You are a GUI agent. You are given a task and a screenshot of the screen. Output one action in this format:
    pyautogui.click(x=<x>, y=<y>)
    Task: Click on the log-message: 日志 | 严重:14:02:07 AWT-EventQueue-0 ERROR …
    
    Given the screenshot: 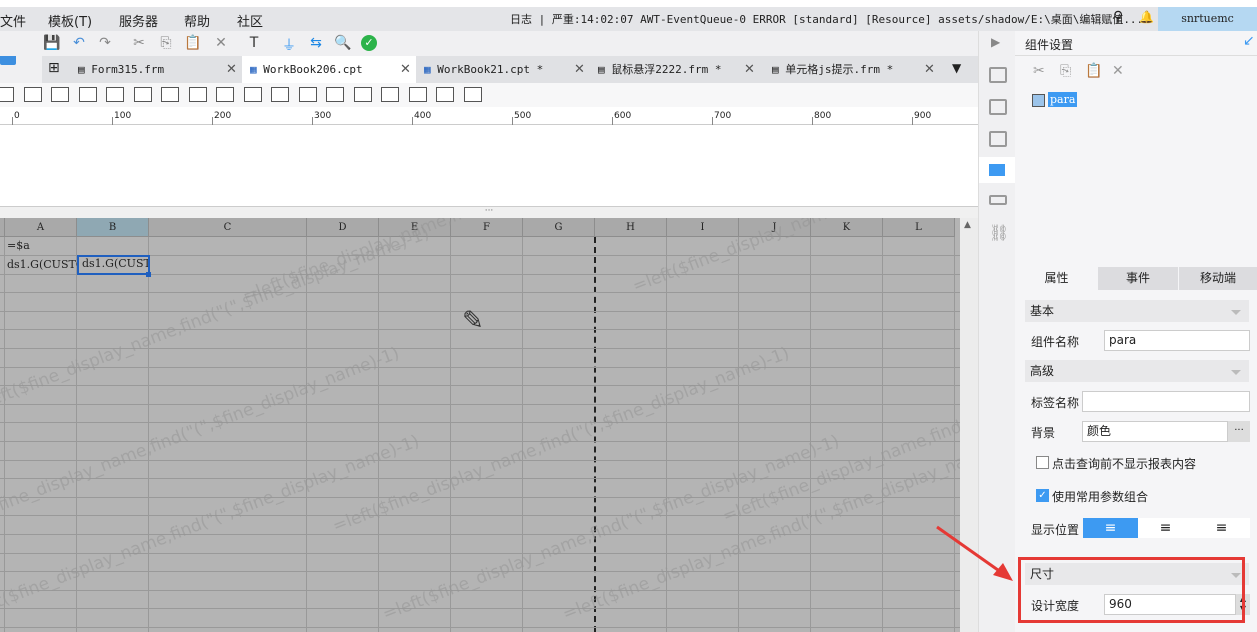 What is the action you would take?
    pyautogui.click(x=826, y=19)
    